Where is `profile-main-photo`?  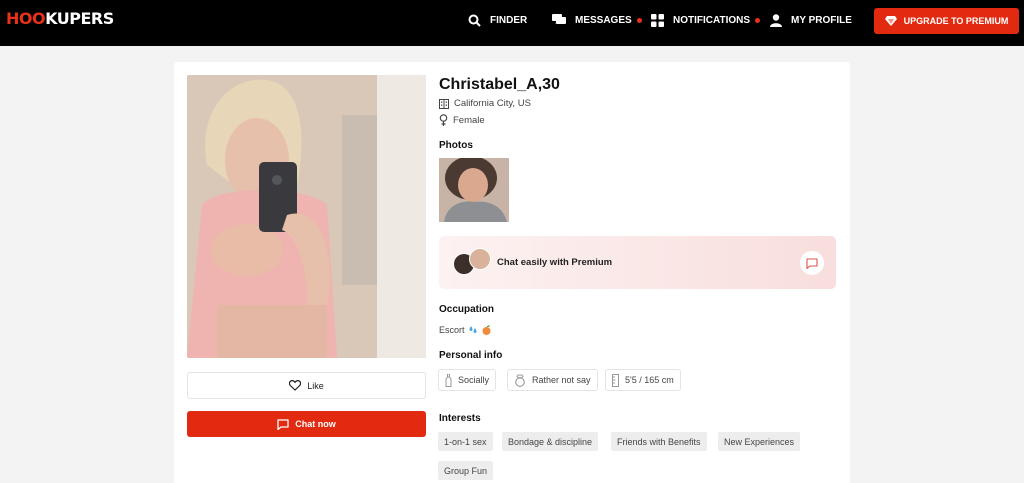
profile-main-photo is located at coordinates (306, 216).